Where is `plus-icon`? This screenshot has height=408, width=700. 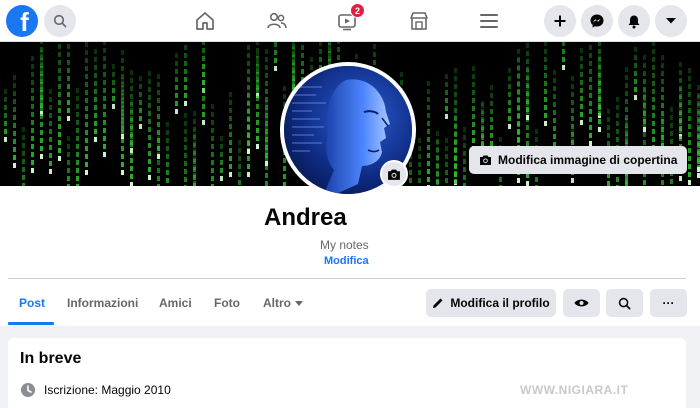
plus-icon is located at coordinates (560, 21).